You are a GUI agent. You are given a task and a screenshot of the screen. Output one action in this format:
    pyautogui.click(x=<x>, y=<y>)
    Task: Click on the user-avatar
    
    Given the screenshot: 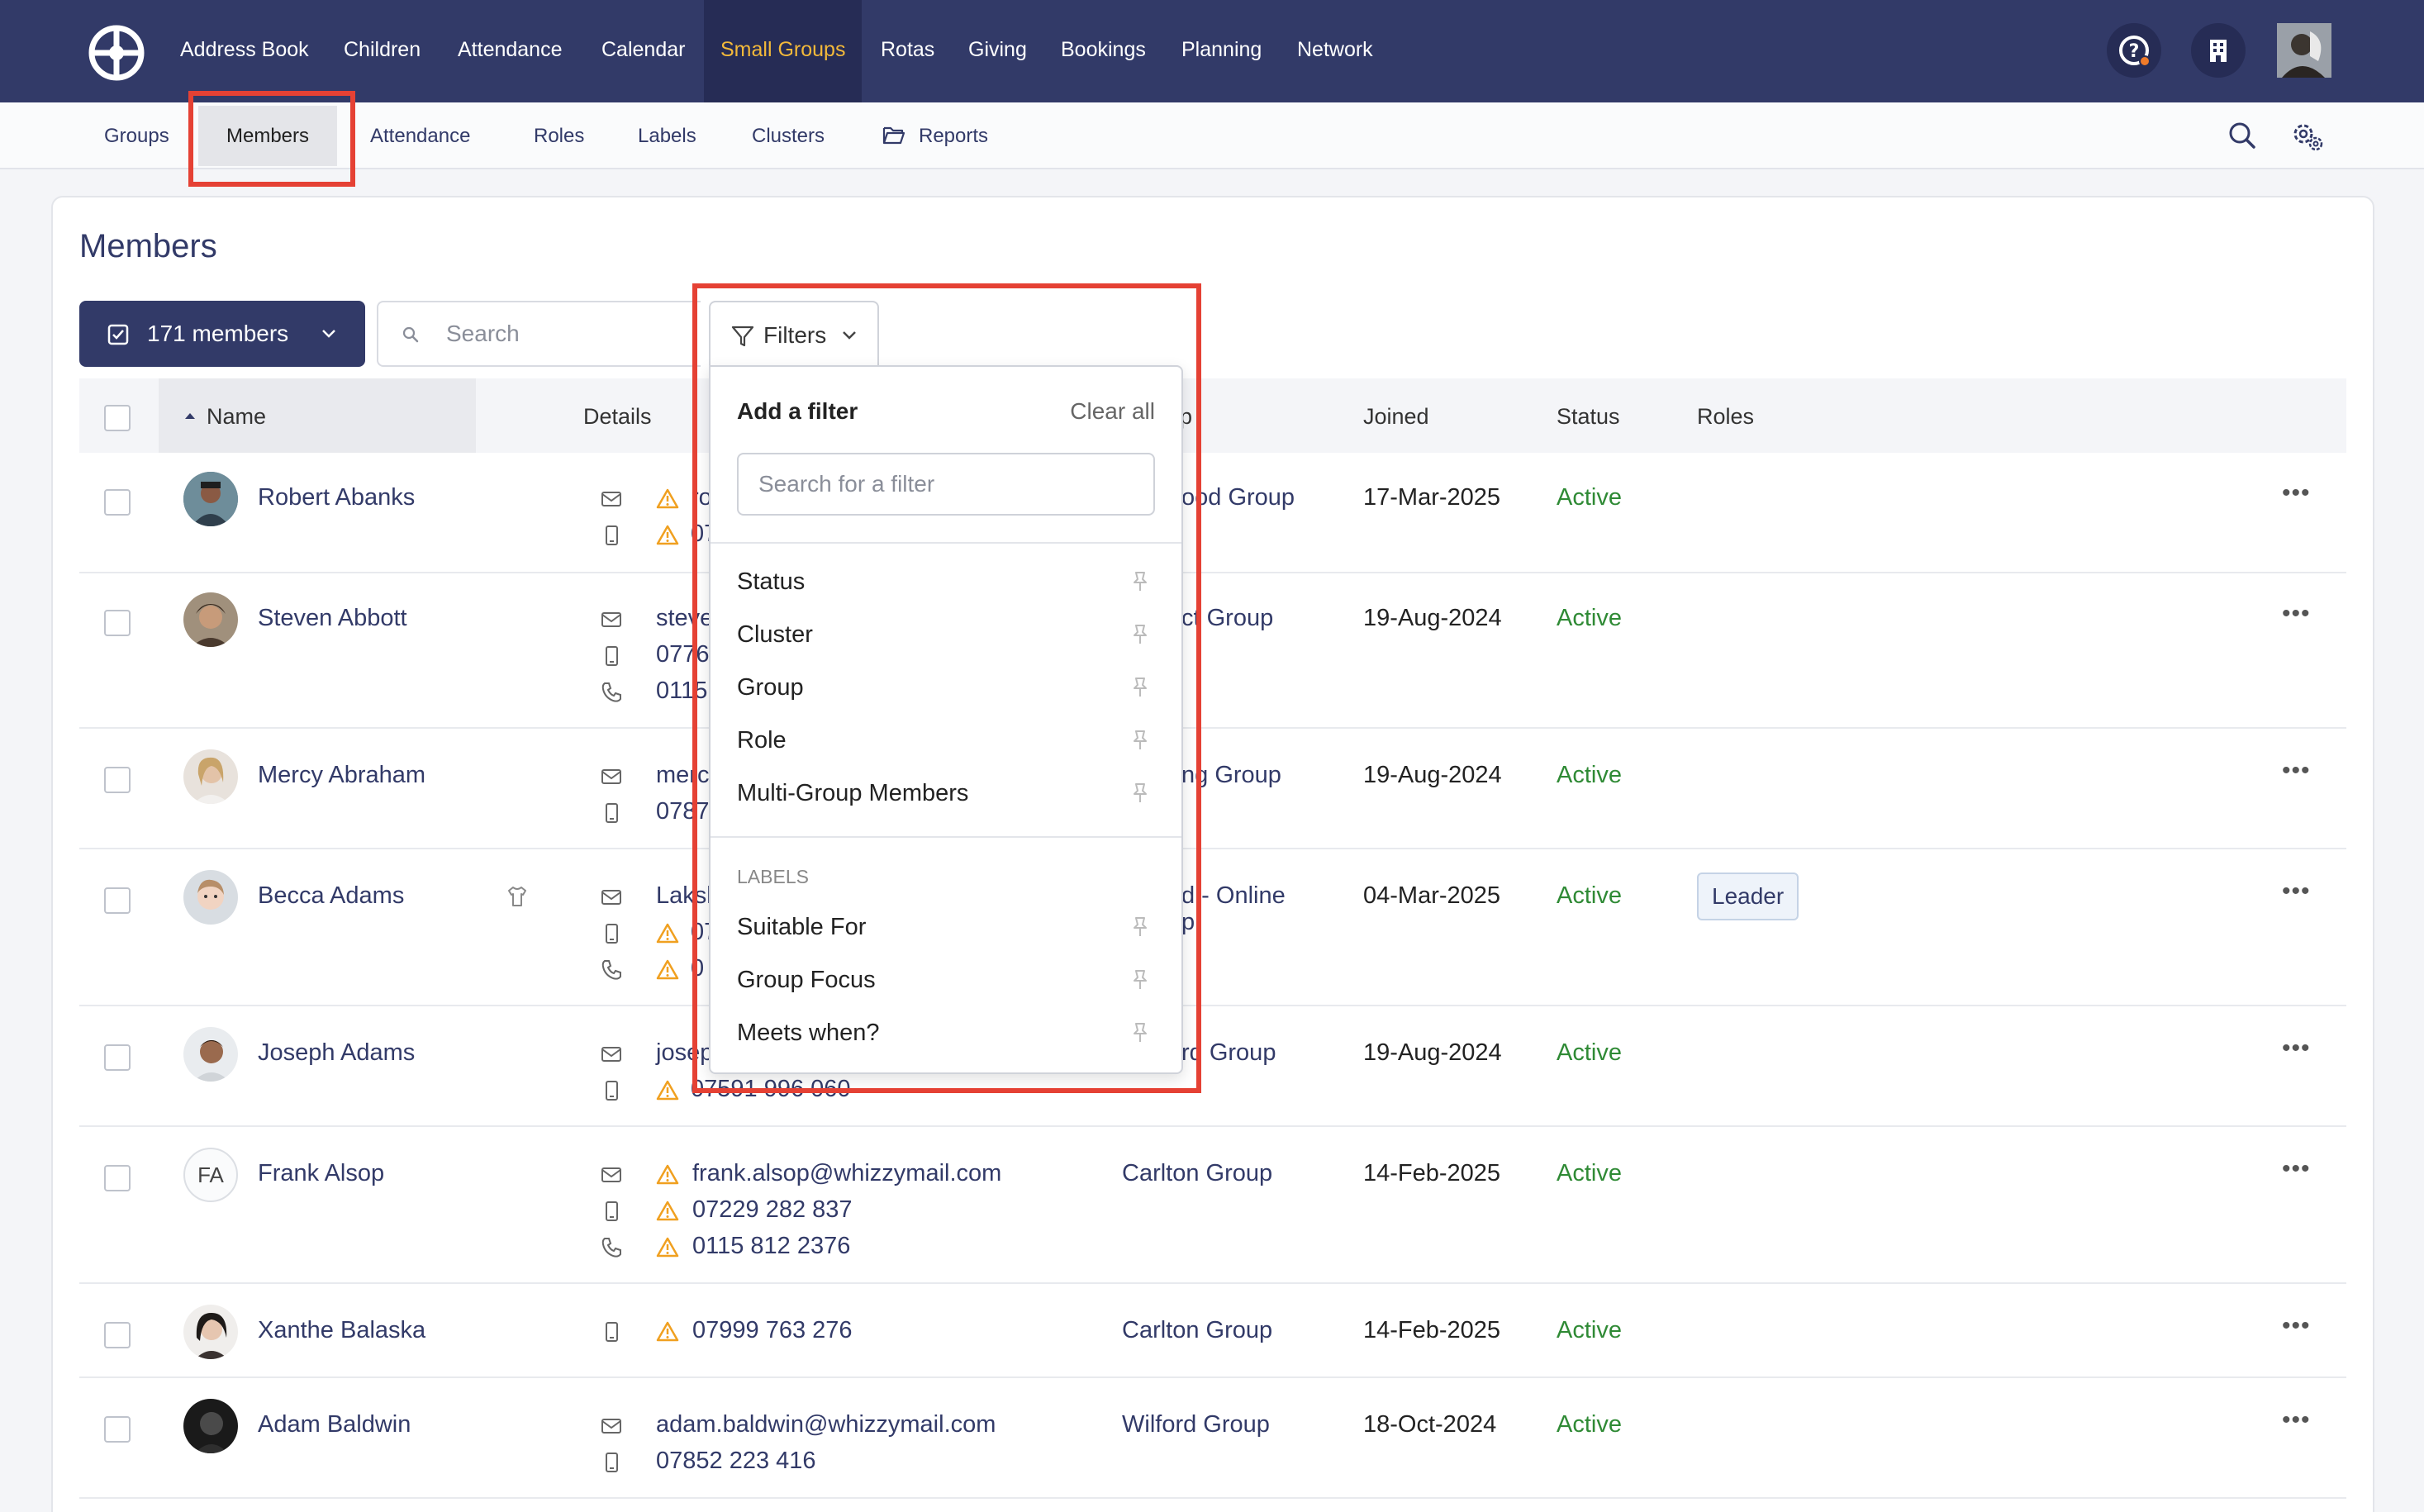 What is the action you would take?
    pyautogui.click(x=2304, y=50)
    